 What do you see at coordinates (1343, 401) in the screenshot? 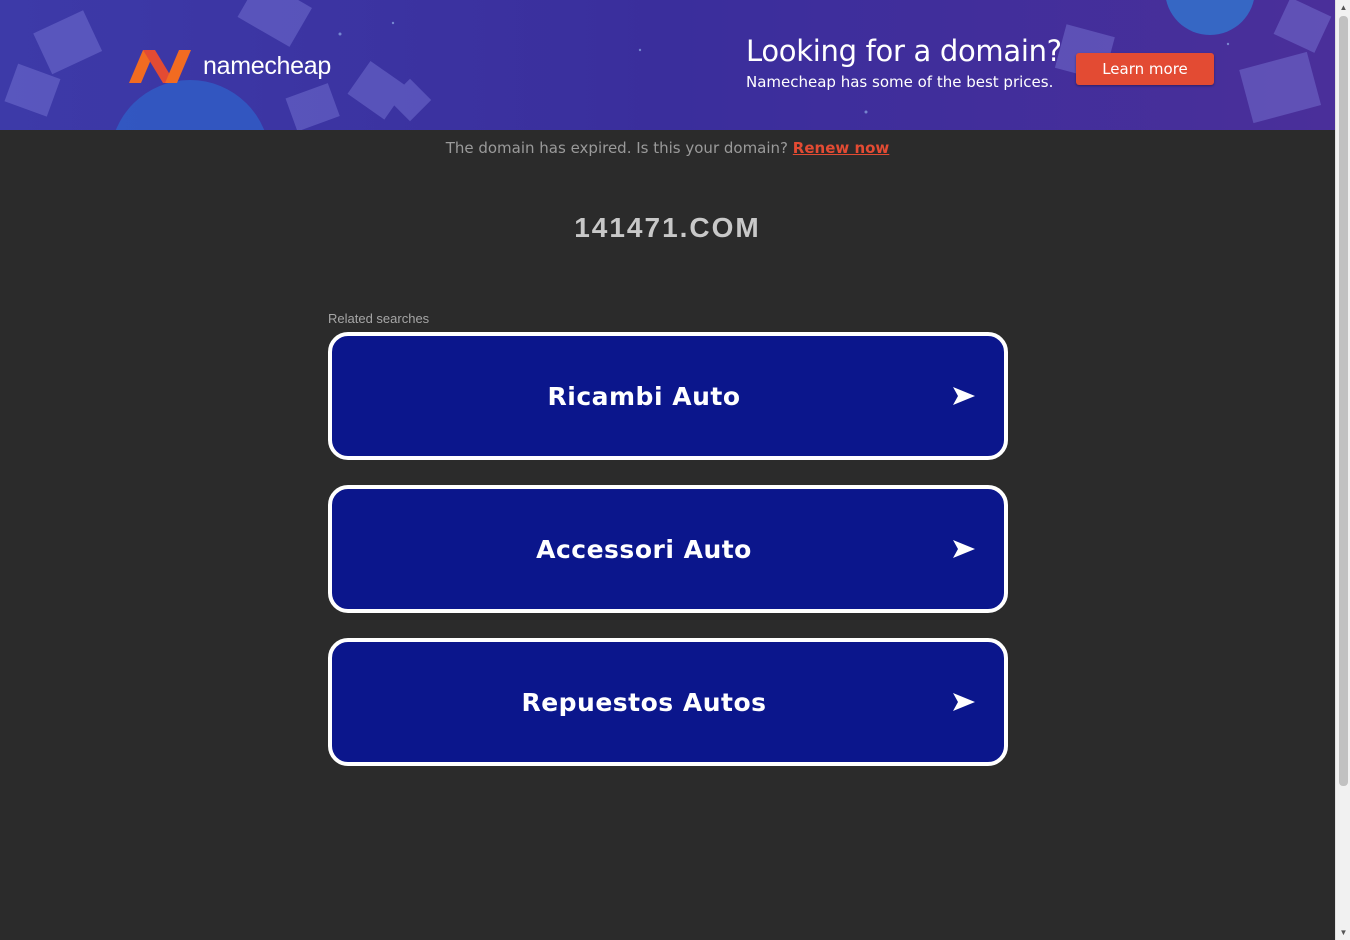
I see `scrollbar-thumb` at bounding box center [1343, 401].